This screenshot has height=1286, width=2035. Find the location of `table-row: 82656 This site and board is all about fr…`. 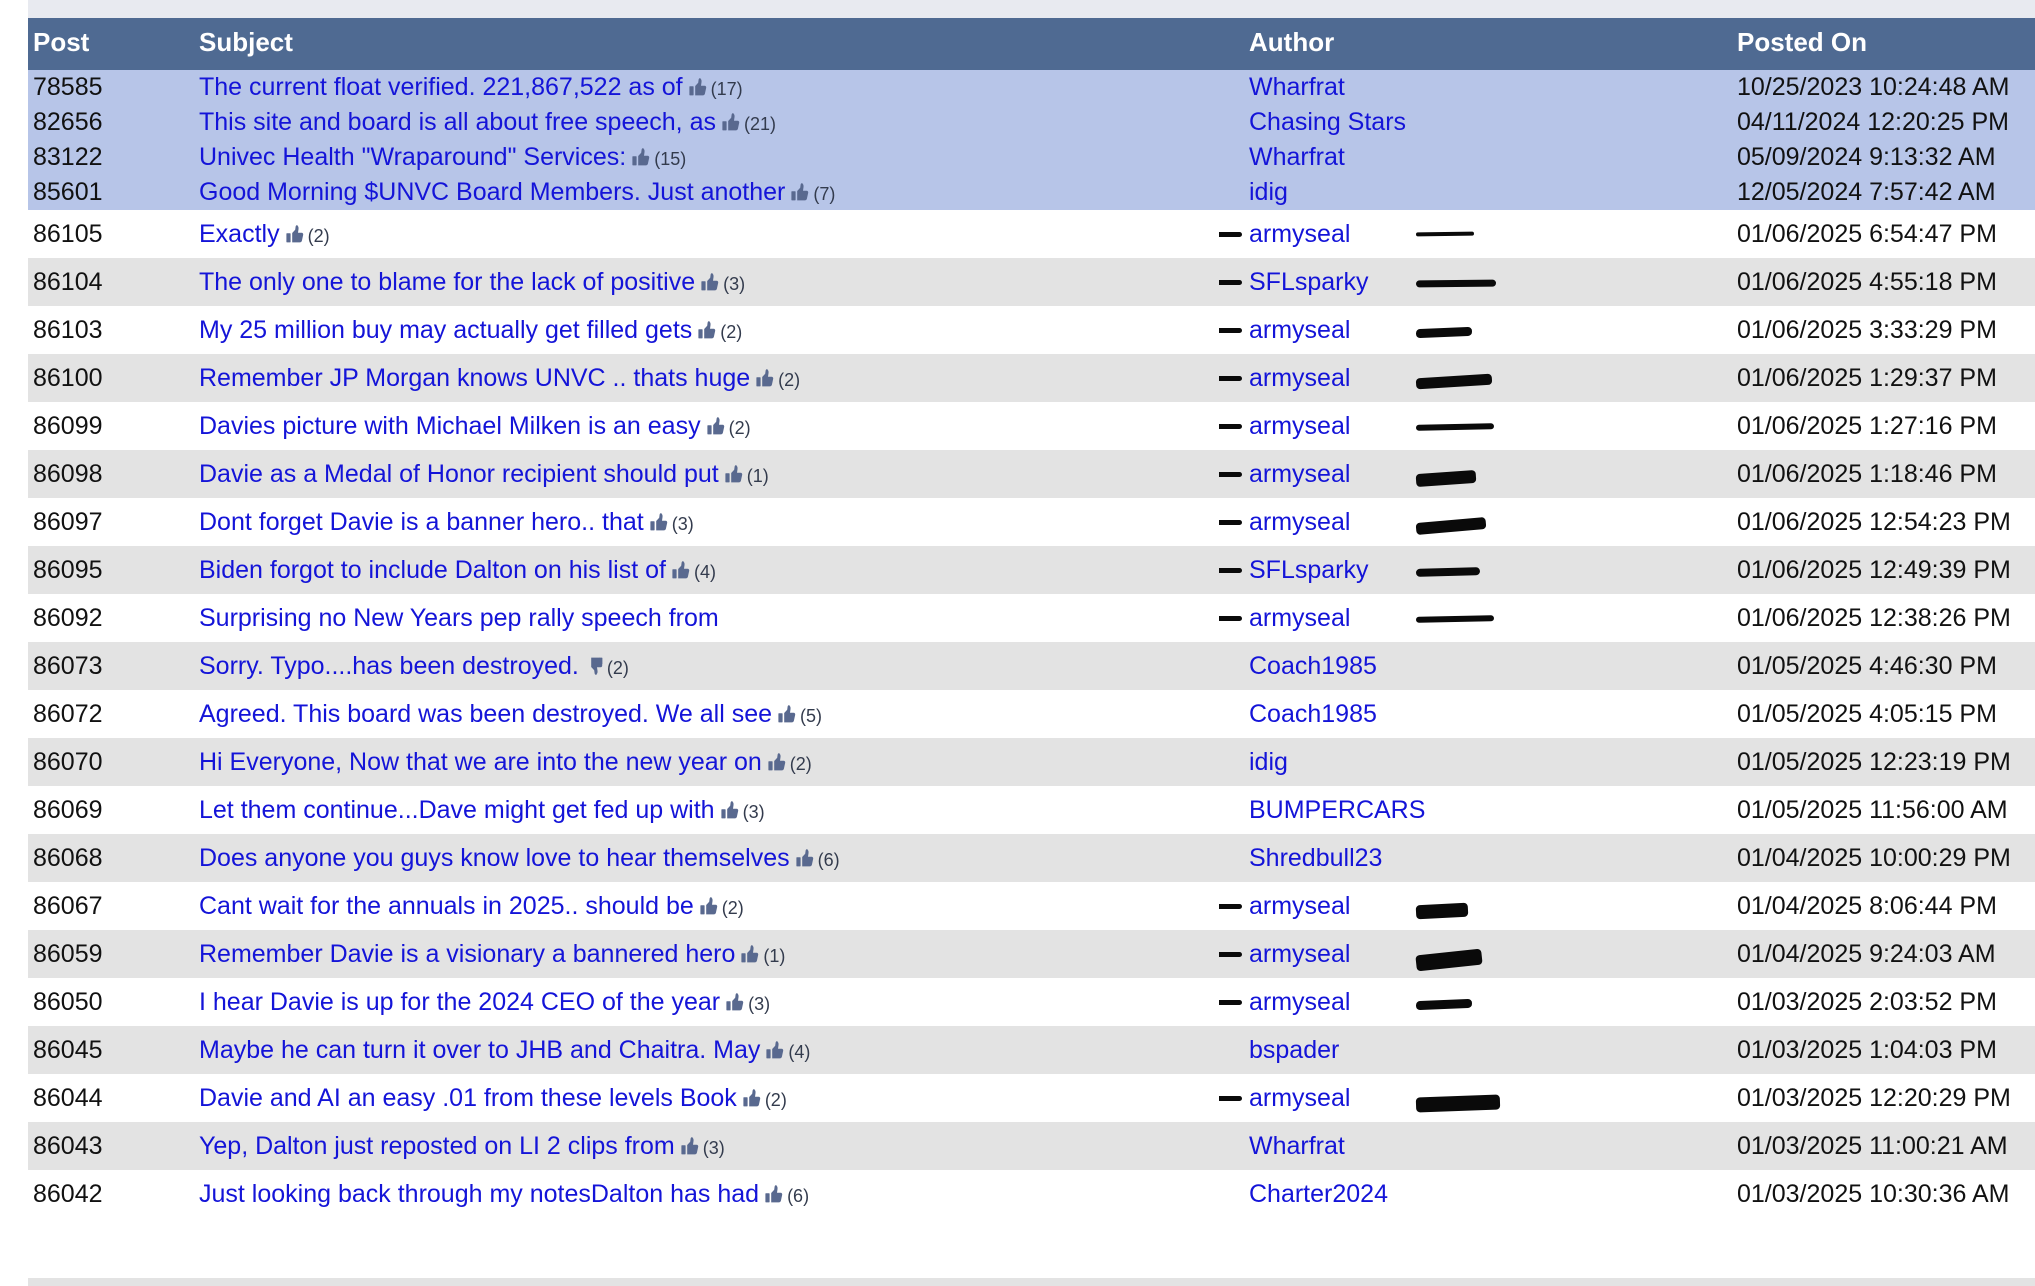

table-row: 82656 This site and board is all about fr… is located at coordinates (1017, 122).